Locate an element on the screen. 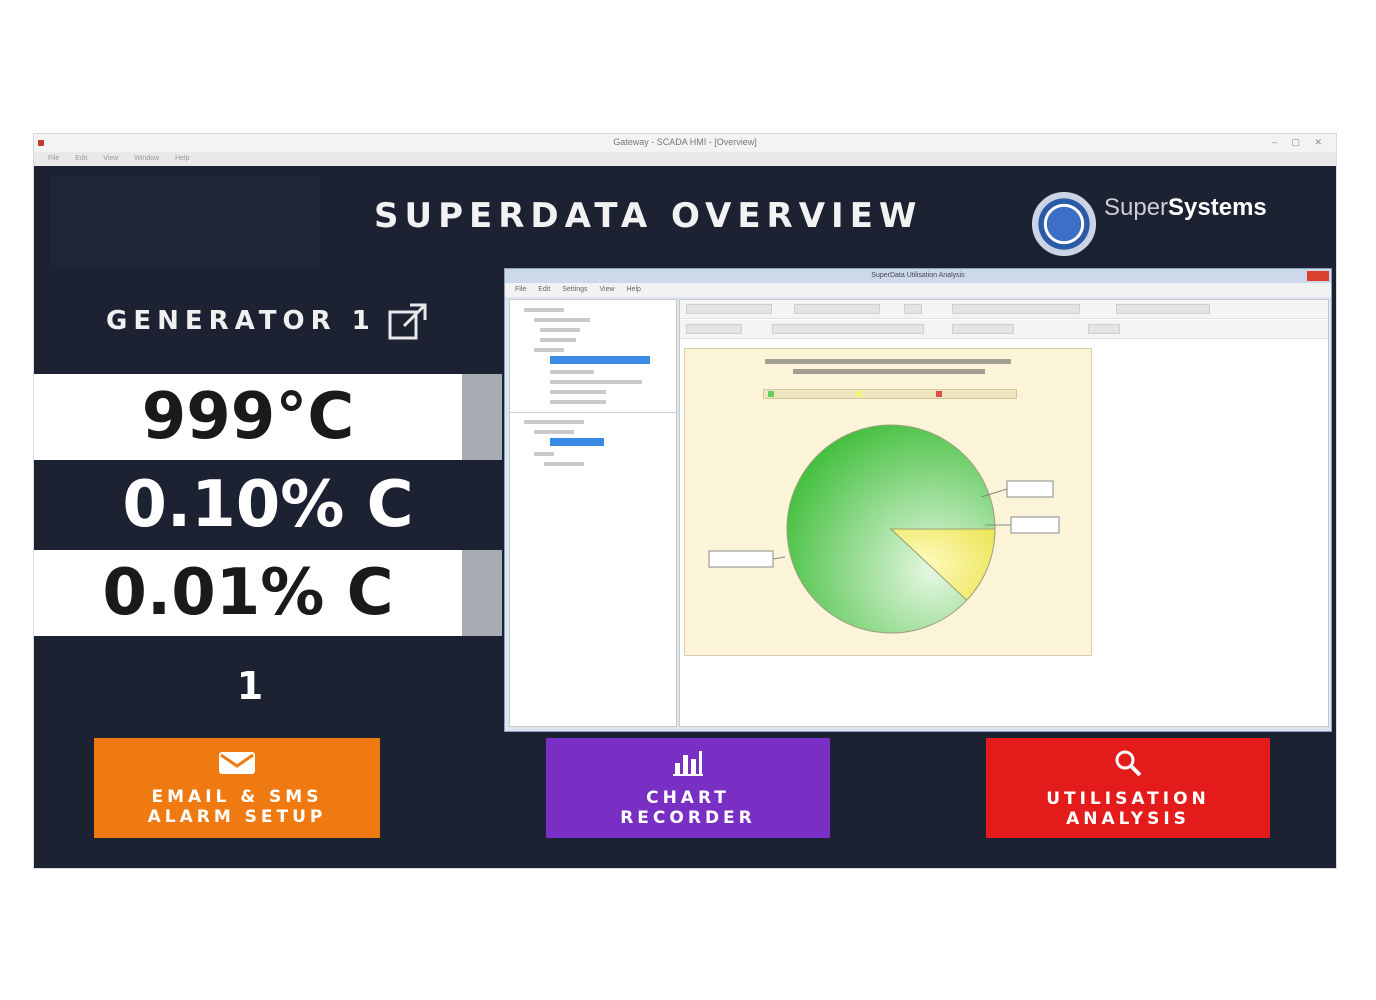 The height and width of the screenshot is (1000, 1376). email-button-label-1: EMAIL & SMS is located at coordinates (237, 796).